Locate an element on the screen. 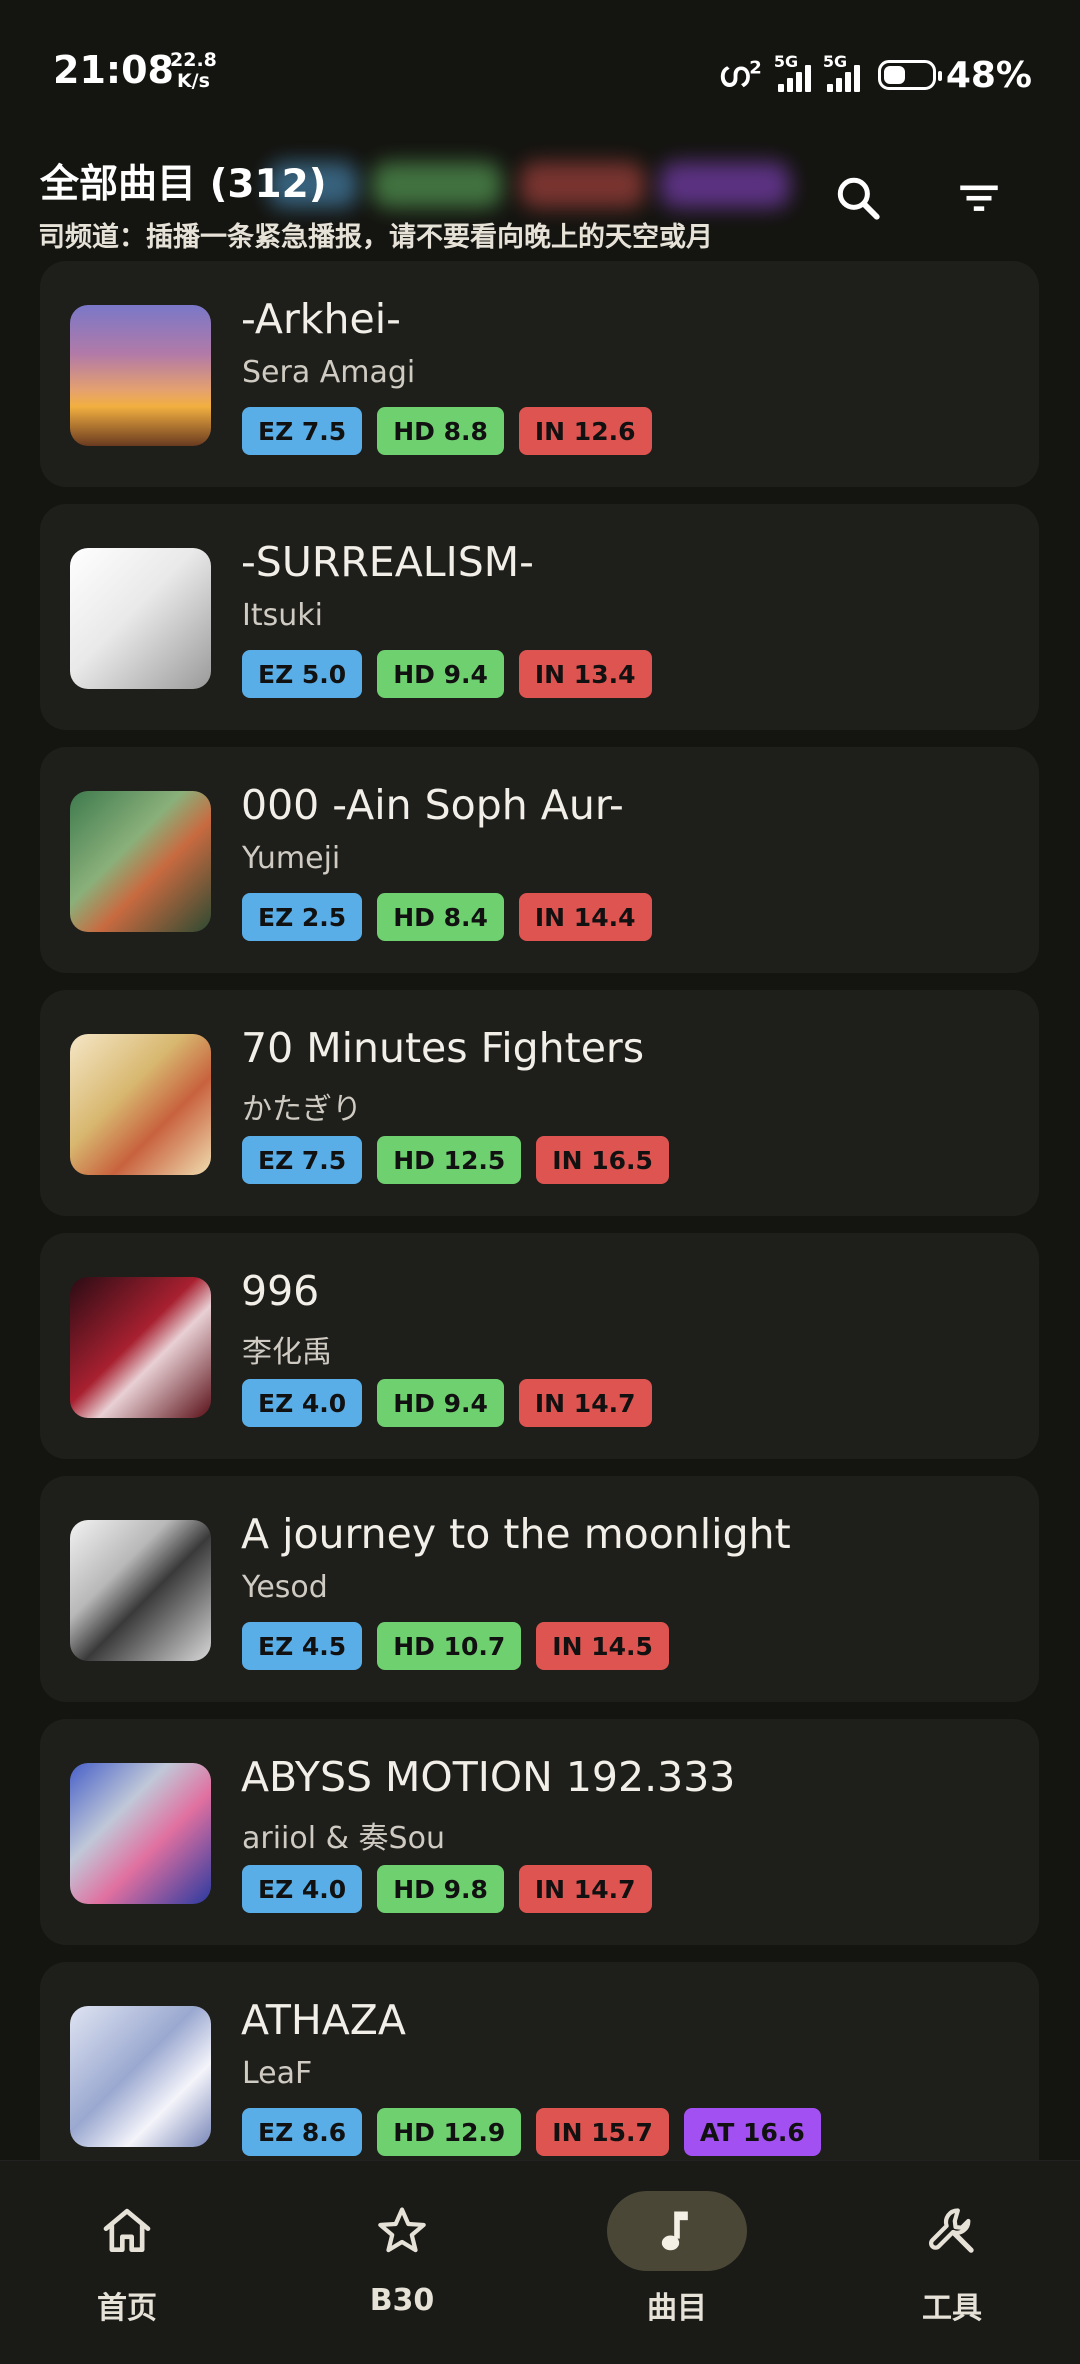  difficulty-chip-hd: HD 12.5 is located at coordinates (449, 1160).